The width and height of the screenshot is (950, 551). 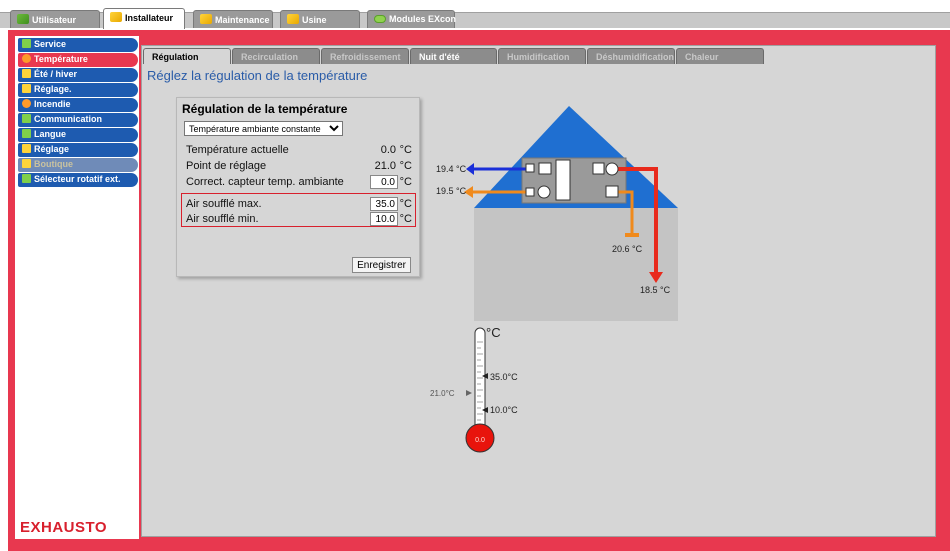 What do you see at coordinates (381, 265) in the screenshot?
I see `save-button: Enregistrer` at bounding box center [381, 265].